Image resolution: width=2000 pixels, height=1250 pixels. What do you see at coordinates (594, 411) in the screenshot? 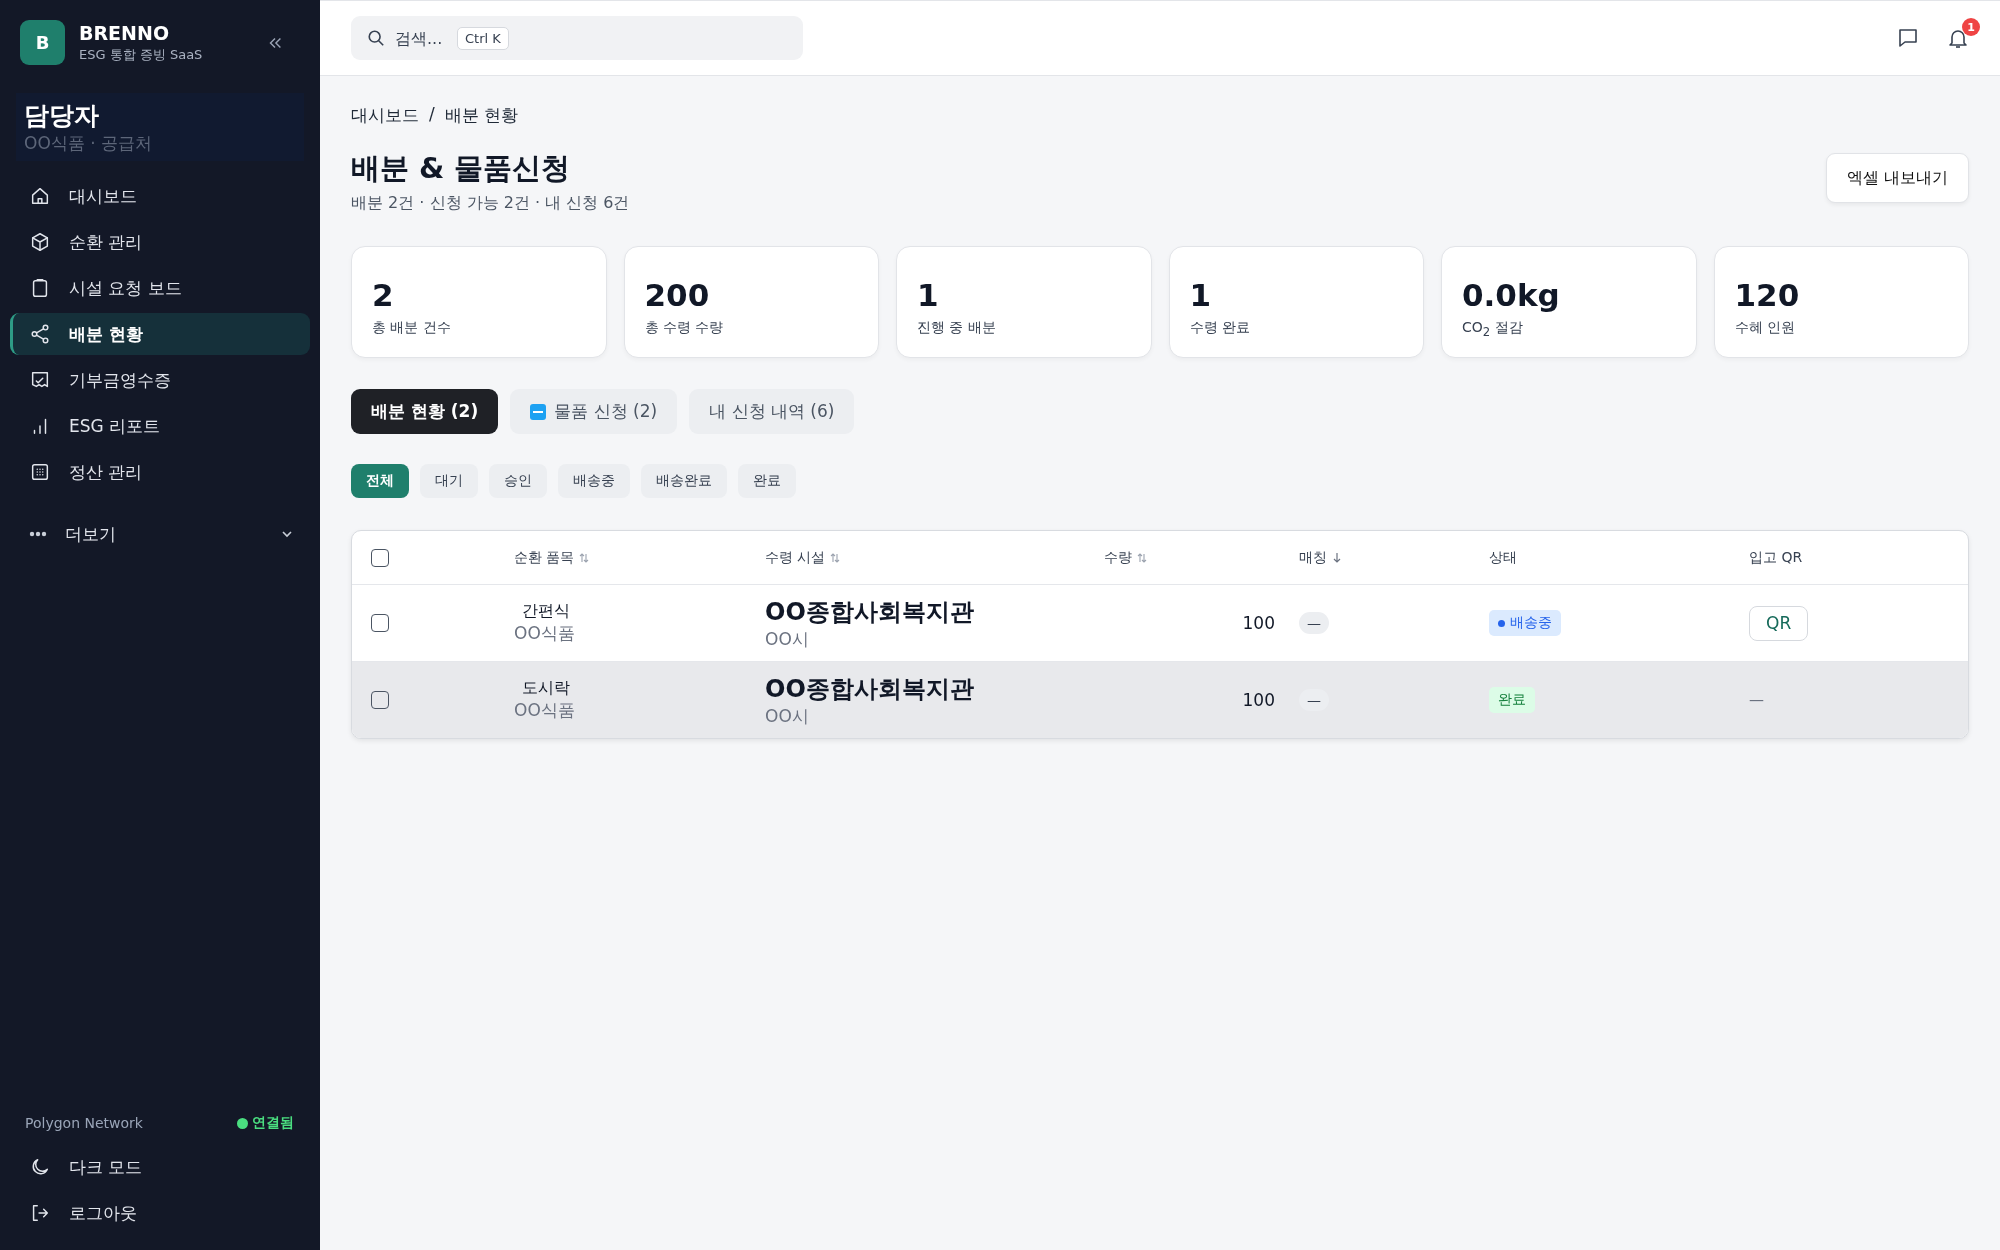
I see `tab: 물품 신청 (2)` at bounding box center [594, 411].